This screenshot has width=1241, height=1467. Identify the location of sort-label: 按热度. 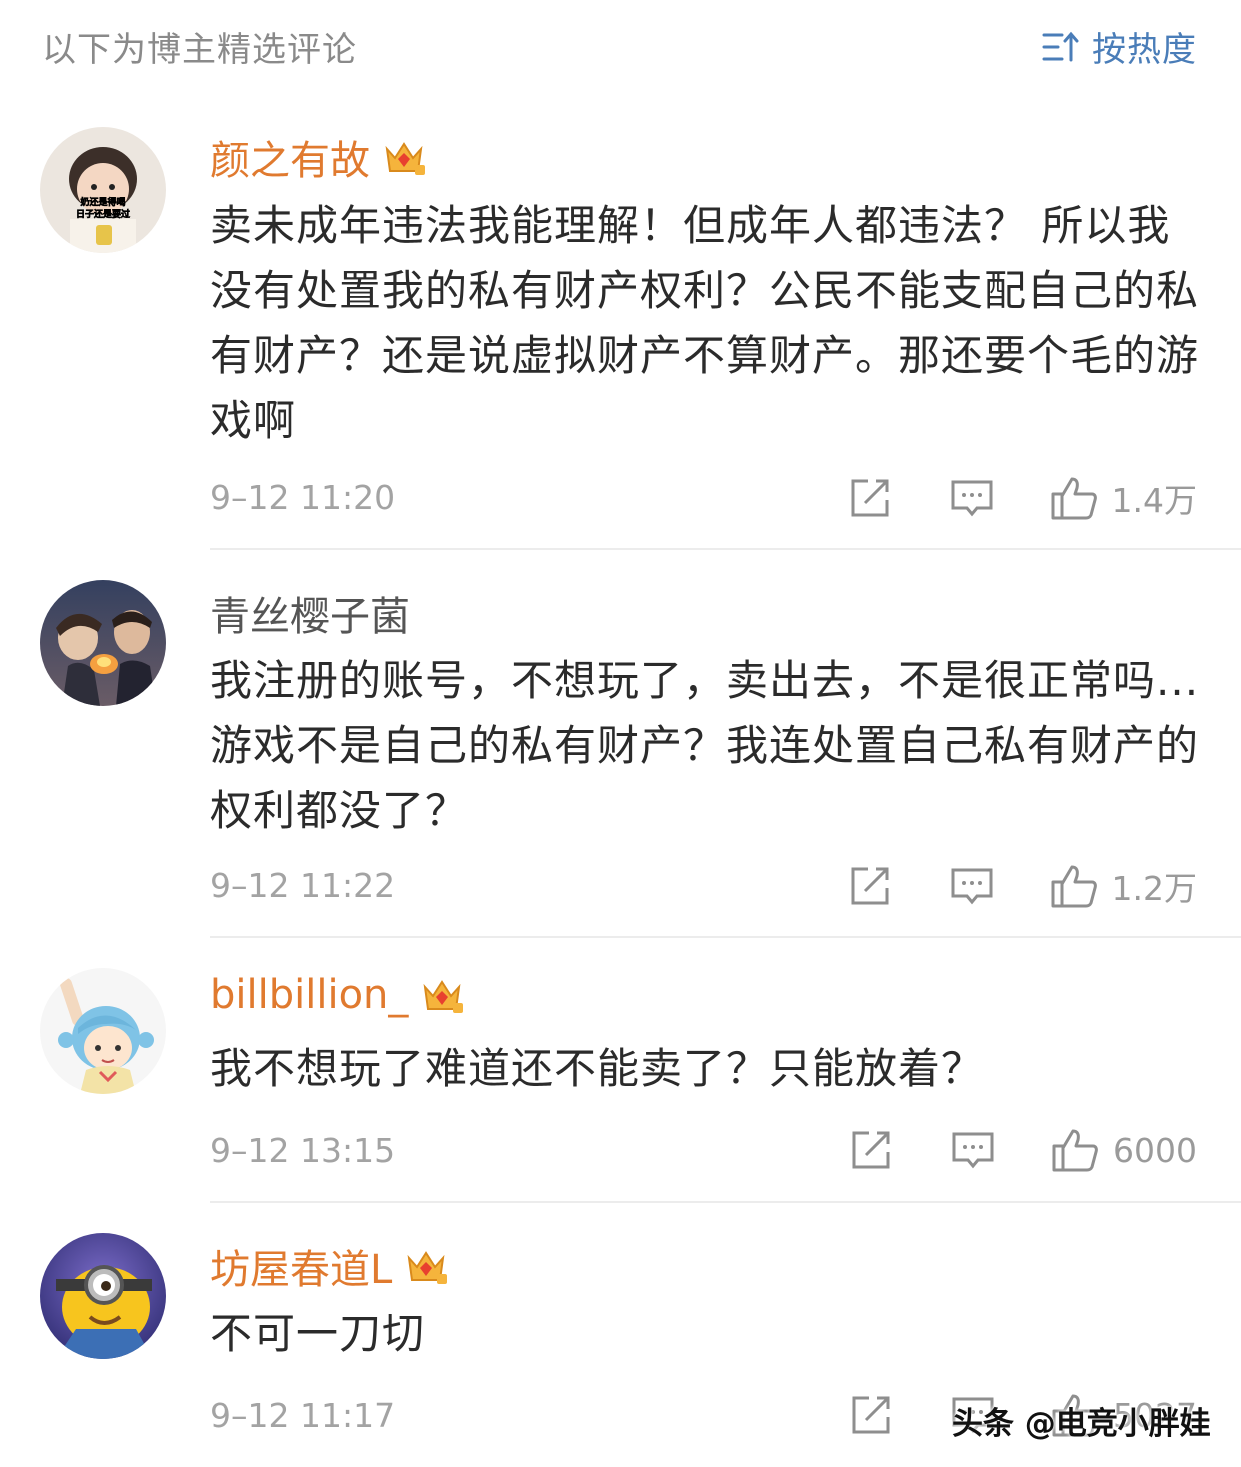
(1144, 50).